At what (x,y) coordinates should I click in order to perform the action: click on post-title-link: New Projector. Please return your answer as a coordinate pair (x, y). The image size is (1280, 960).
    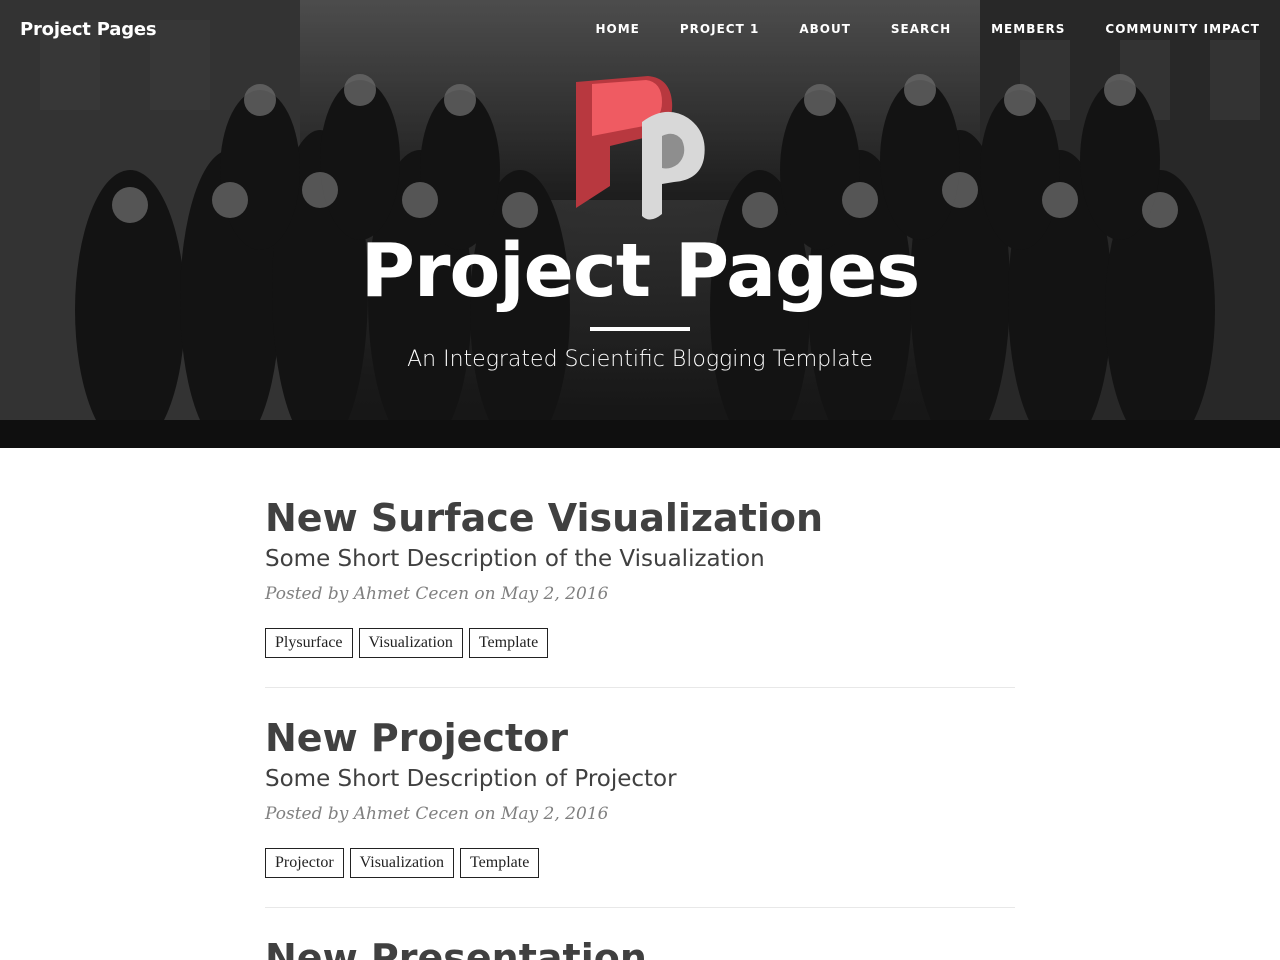
    Looking at the image, I should click on (416, 738).